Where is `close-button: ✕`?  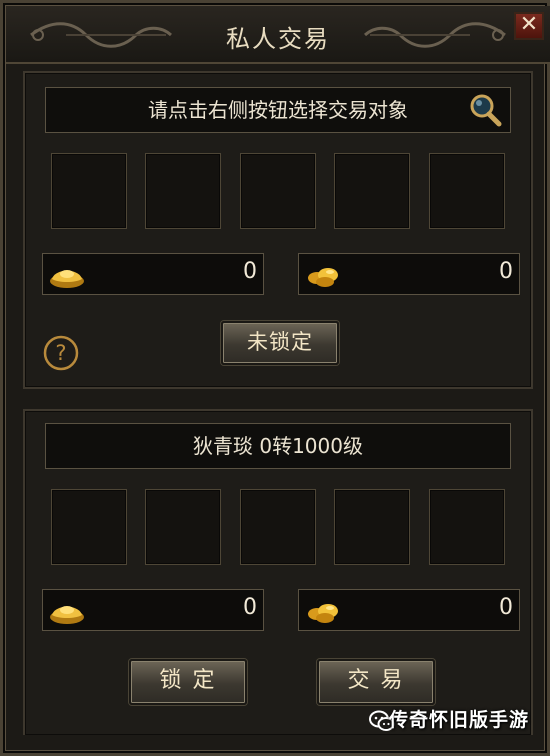
close-button: ✕ is located at coordinates (529, 26).